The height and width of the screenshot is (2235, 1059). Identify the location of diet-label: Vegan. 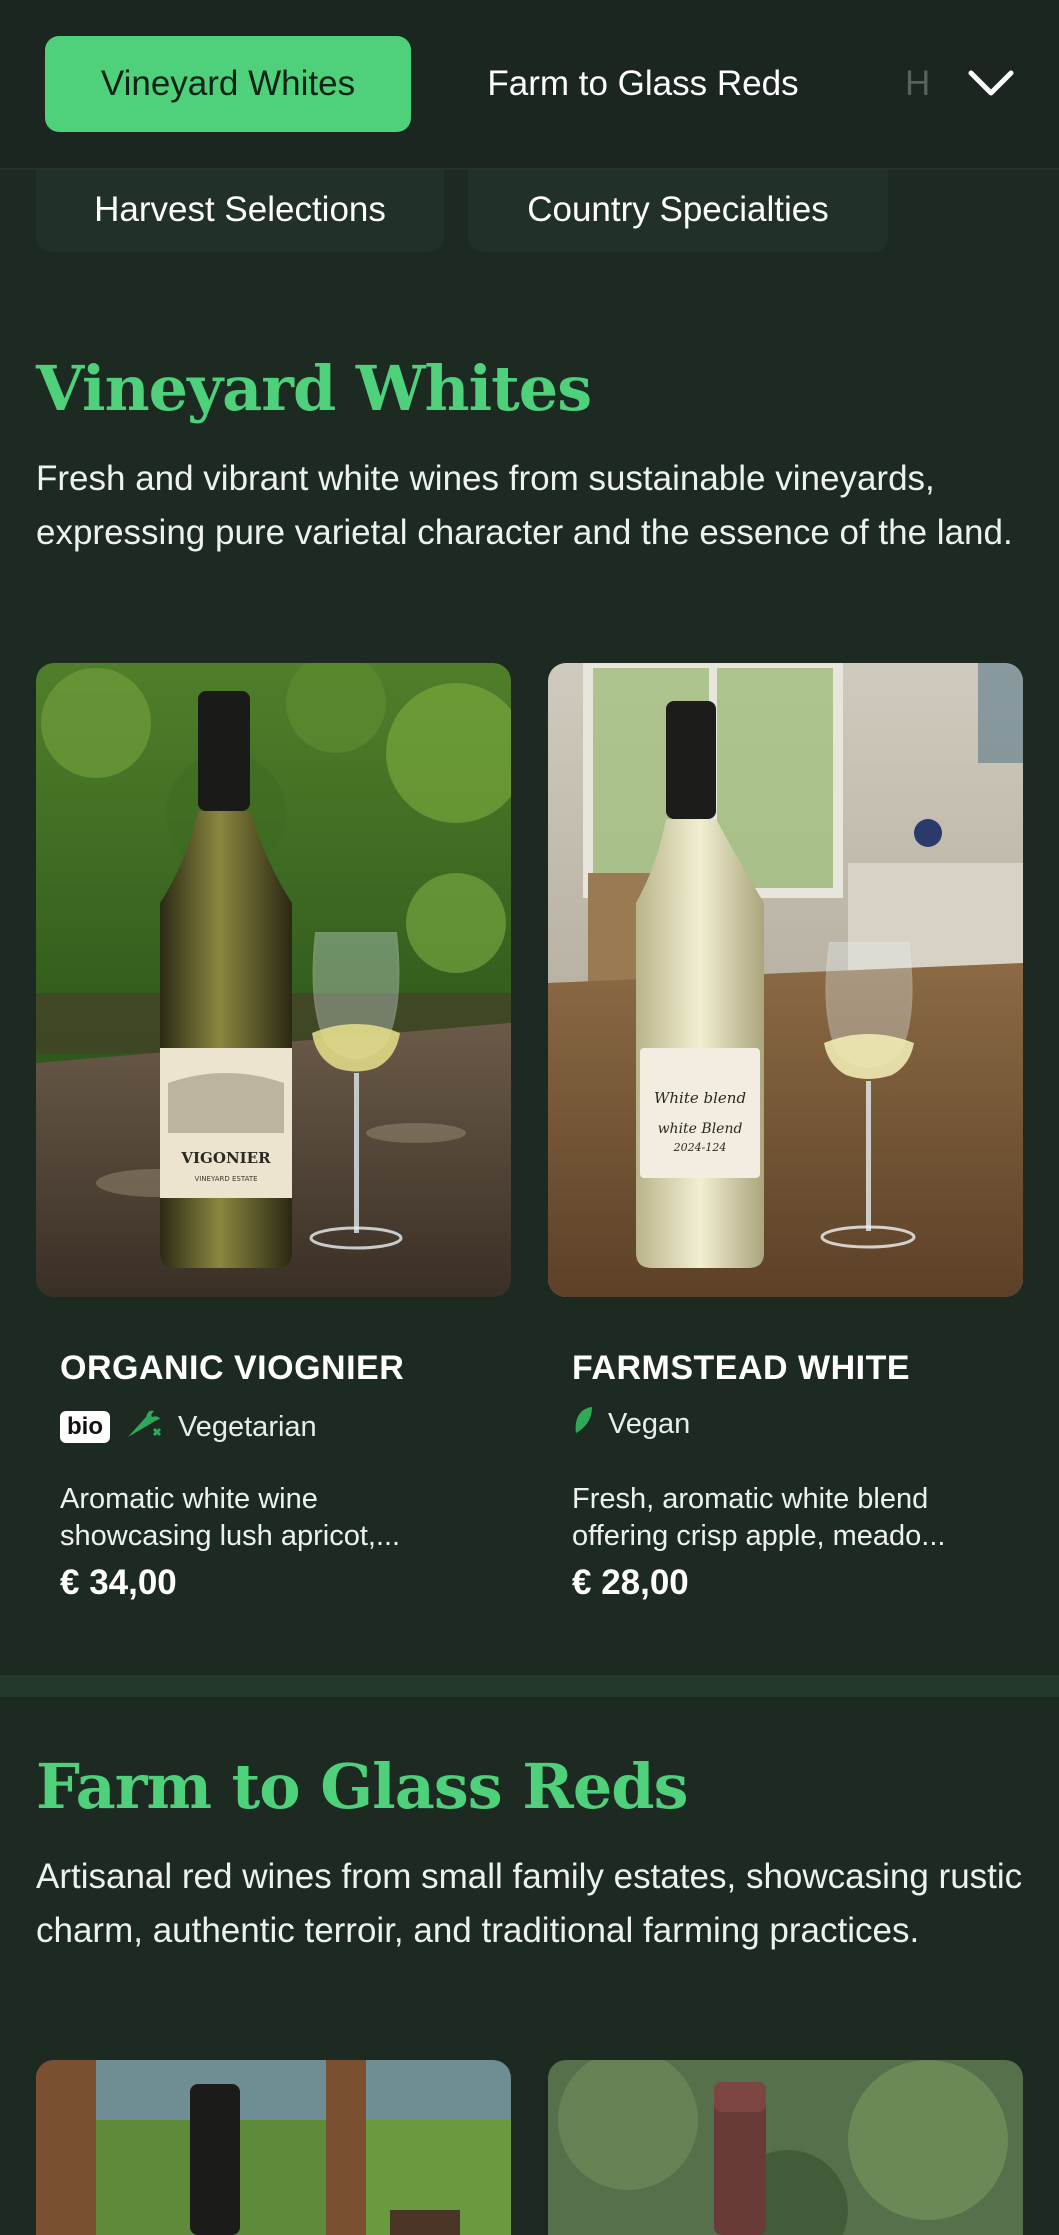
(649, 1423).